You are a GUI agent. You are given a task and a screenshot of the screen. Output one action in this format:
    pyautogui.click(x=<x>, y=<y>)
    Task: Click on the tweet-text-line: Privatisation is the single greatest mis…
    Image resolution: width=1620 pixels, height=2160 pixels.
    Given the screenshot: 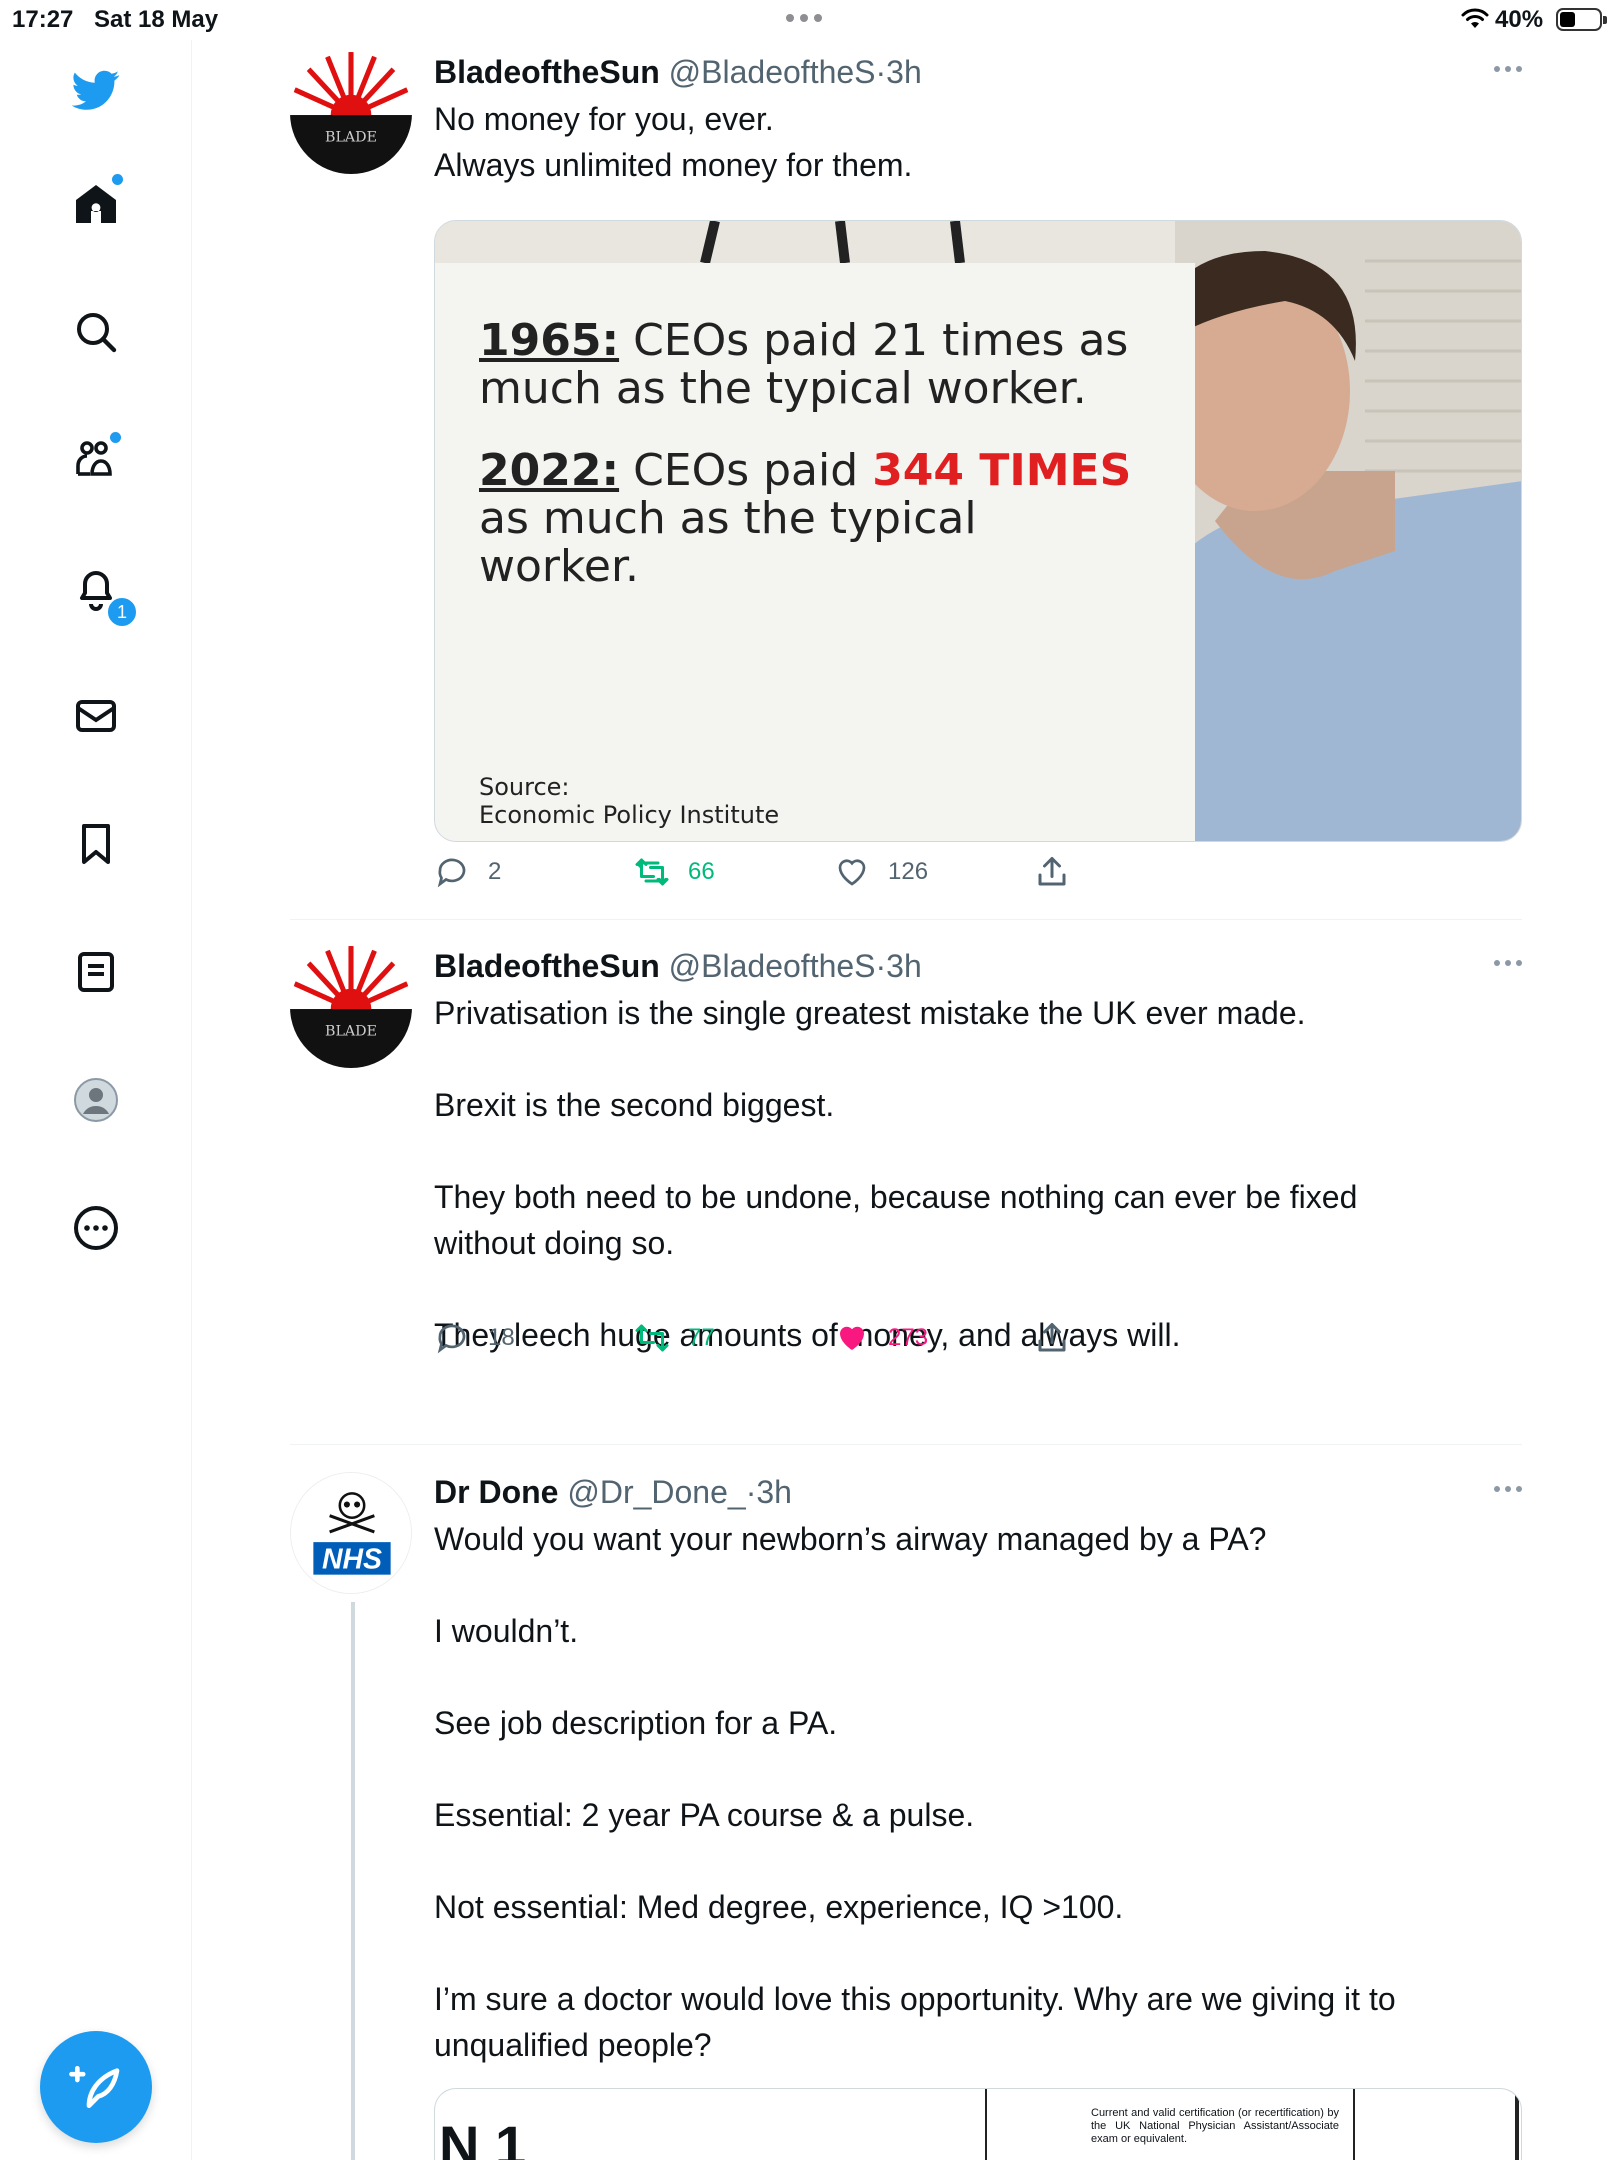 What is the action you would take?
    pyautogui.click(x=870, y=1013)
    